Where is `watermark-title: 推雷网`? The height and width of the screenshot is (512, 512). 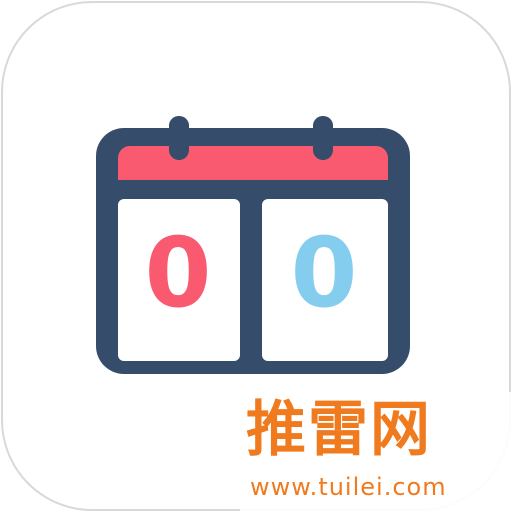
watermark-title: 推雷网 is located at coordinates (339, 430).